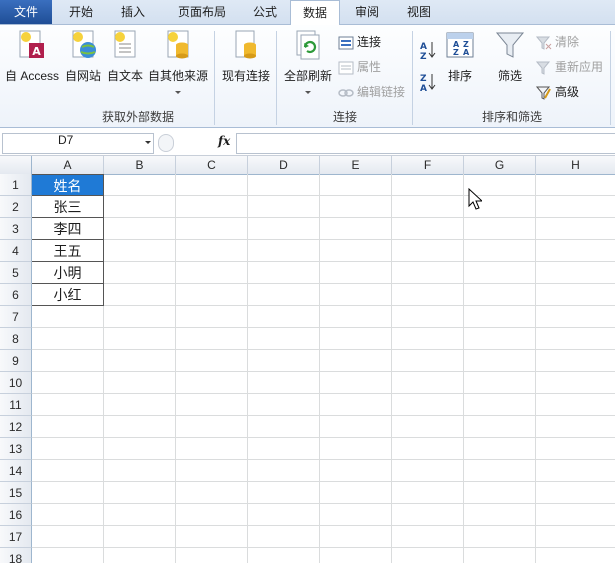  What do you see at coordinates (429, 50) in the screenshot?
I see `sort-ascending-button: AZ` at bounding box center [429, 50].